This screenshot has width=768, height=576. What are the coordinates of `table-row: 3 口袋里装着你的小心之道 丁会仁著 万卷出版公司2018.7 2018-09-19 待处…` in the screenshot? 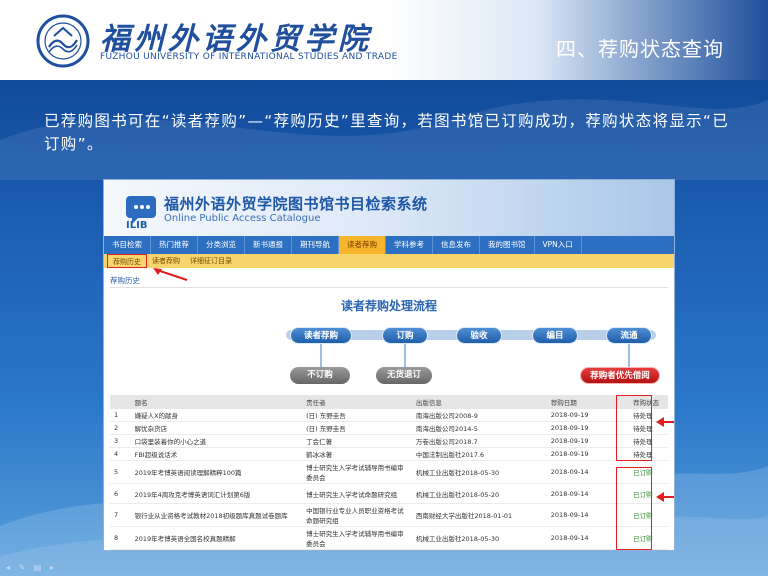 It's located at (389, 441).